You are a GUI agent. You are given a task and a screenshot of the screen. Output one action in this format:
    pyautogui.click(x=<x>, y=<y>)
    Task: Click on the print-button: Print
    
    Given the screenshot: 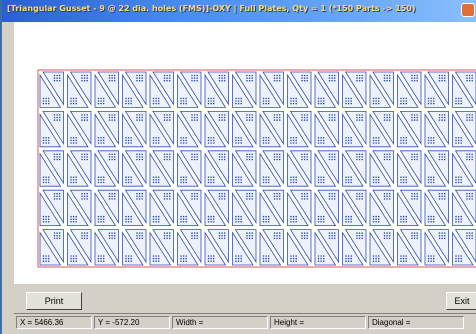 What is the action you would take?
    pyautogui.click(x=54, y=301)
    